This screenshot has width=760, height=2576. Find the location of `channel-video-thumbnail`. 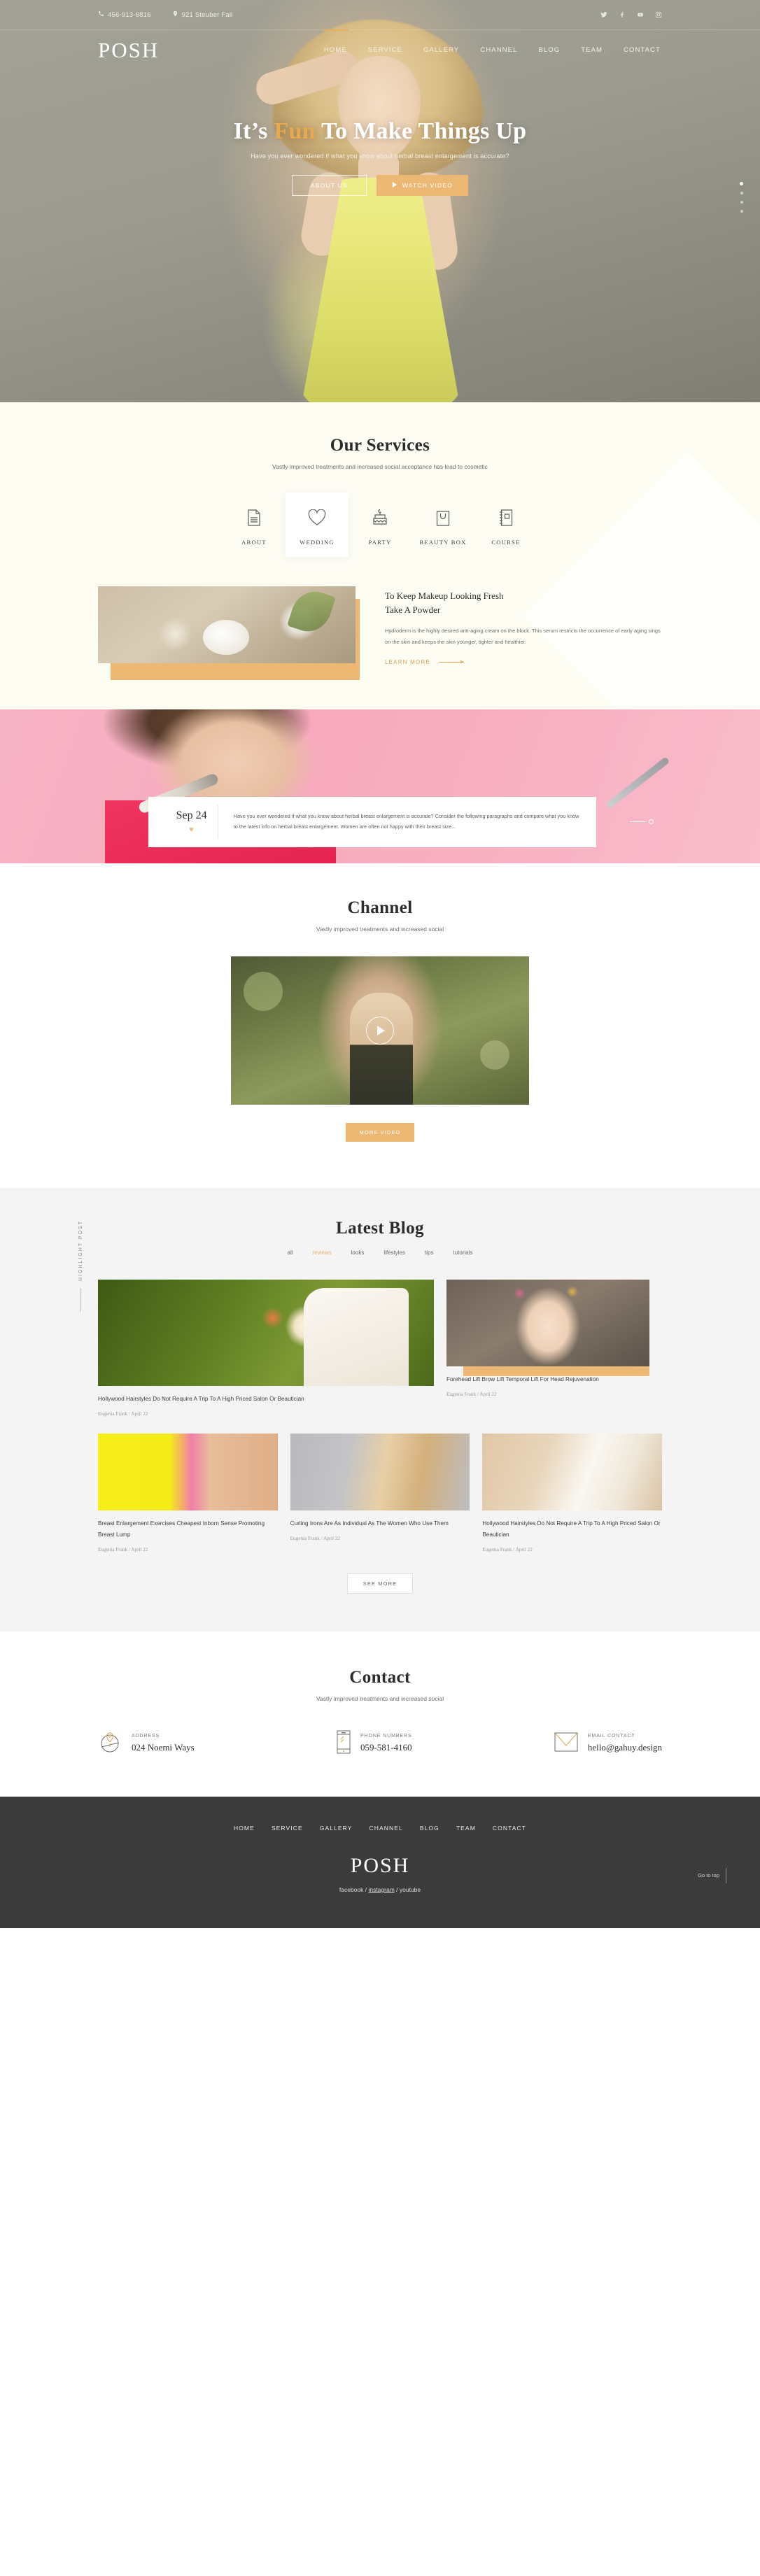

channel-video-thumbnail is located at coordinates (380, 1030).